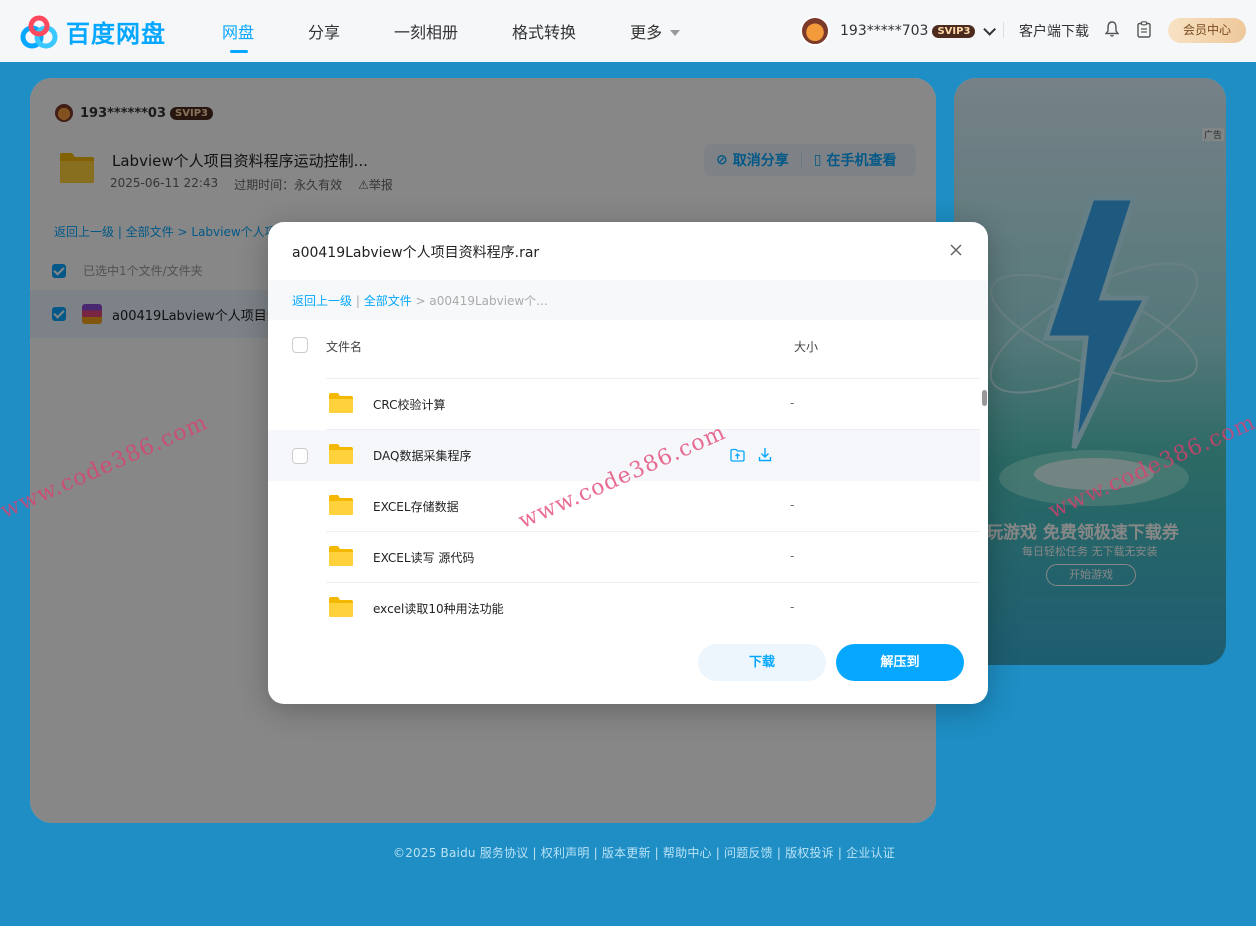 The image size is (1256, 926). What do you see at coordinates (624, 602) in the screenshot?
I see `list-item: excel读取10种用法功能 -` at bounding box center [624, 602].